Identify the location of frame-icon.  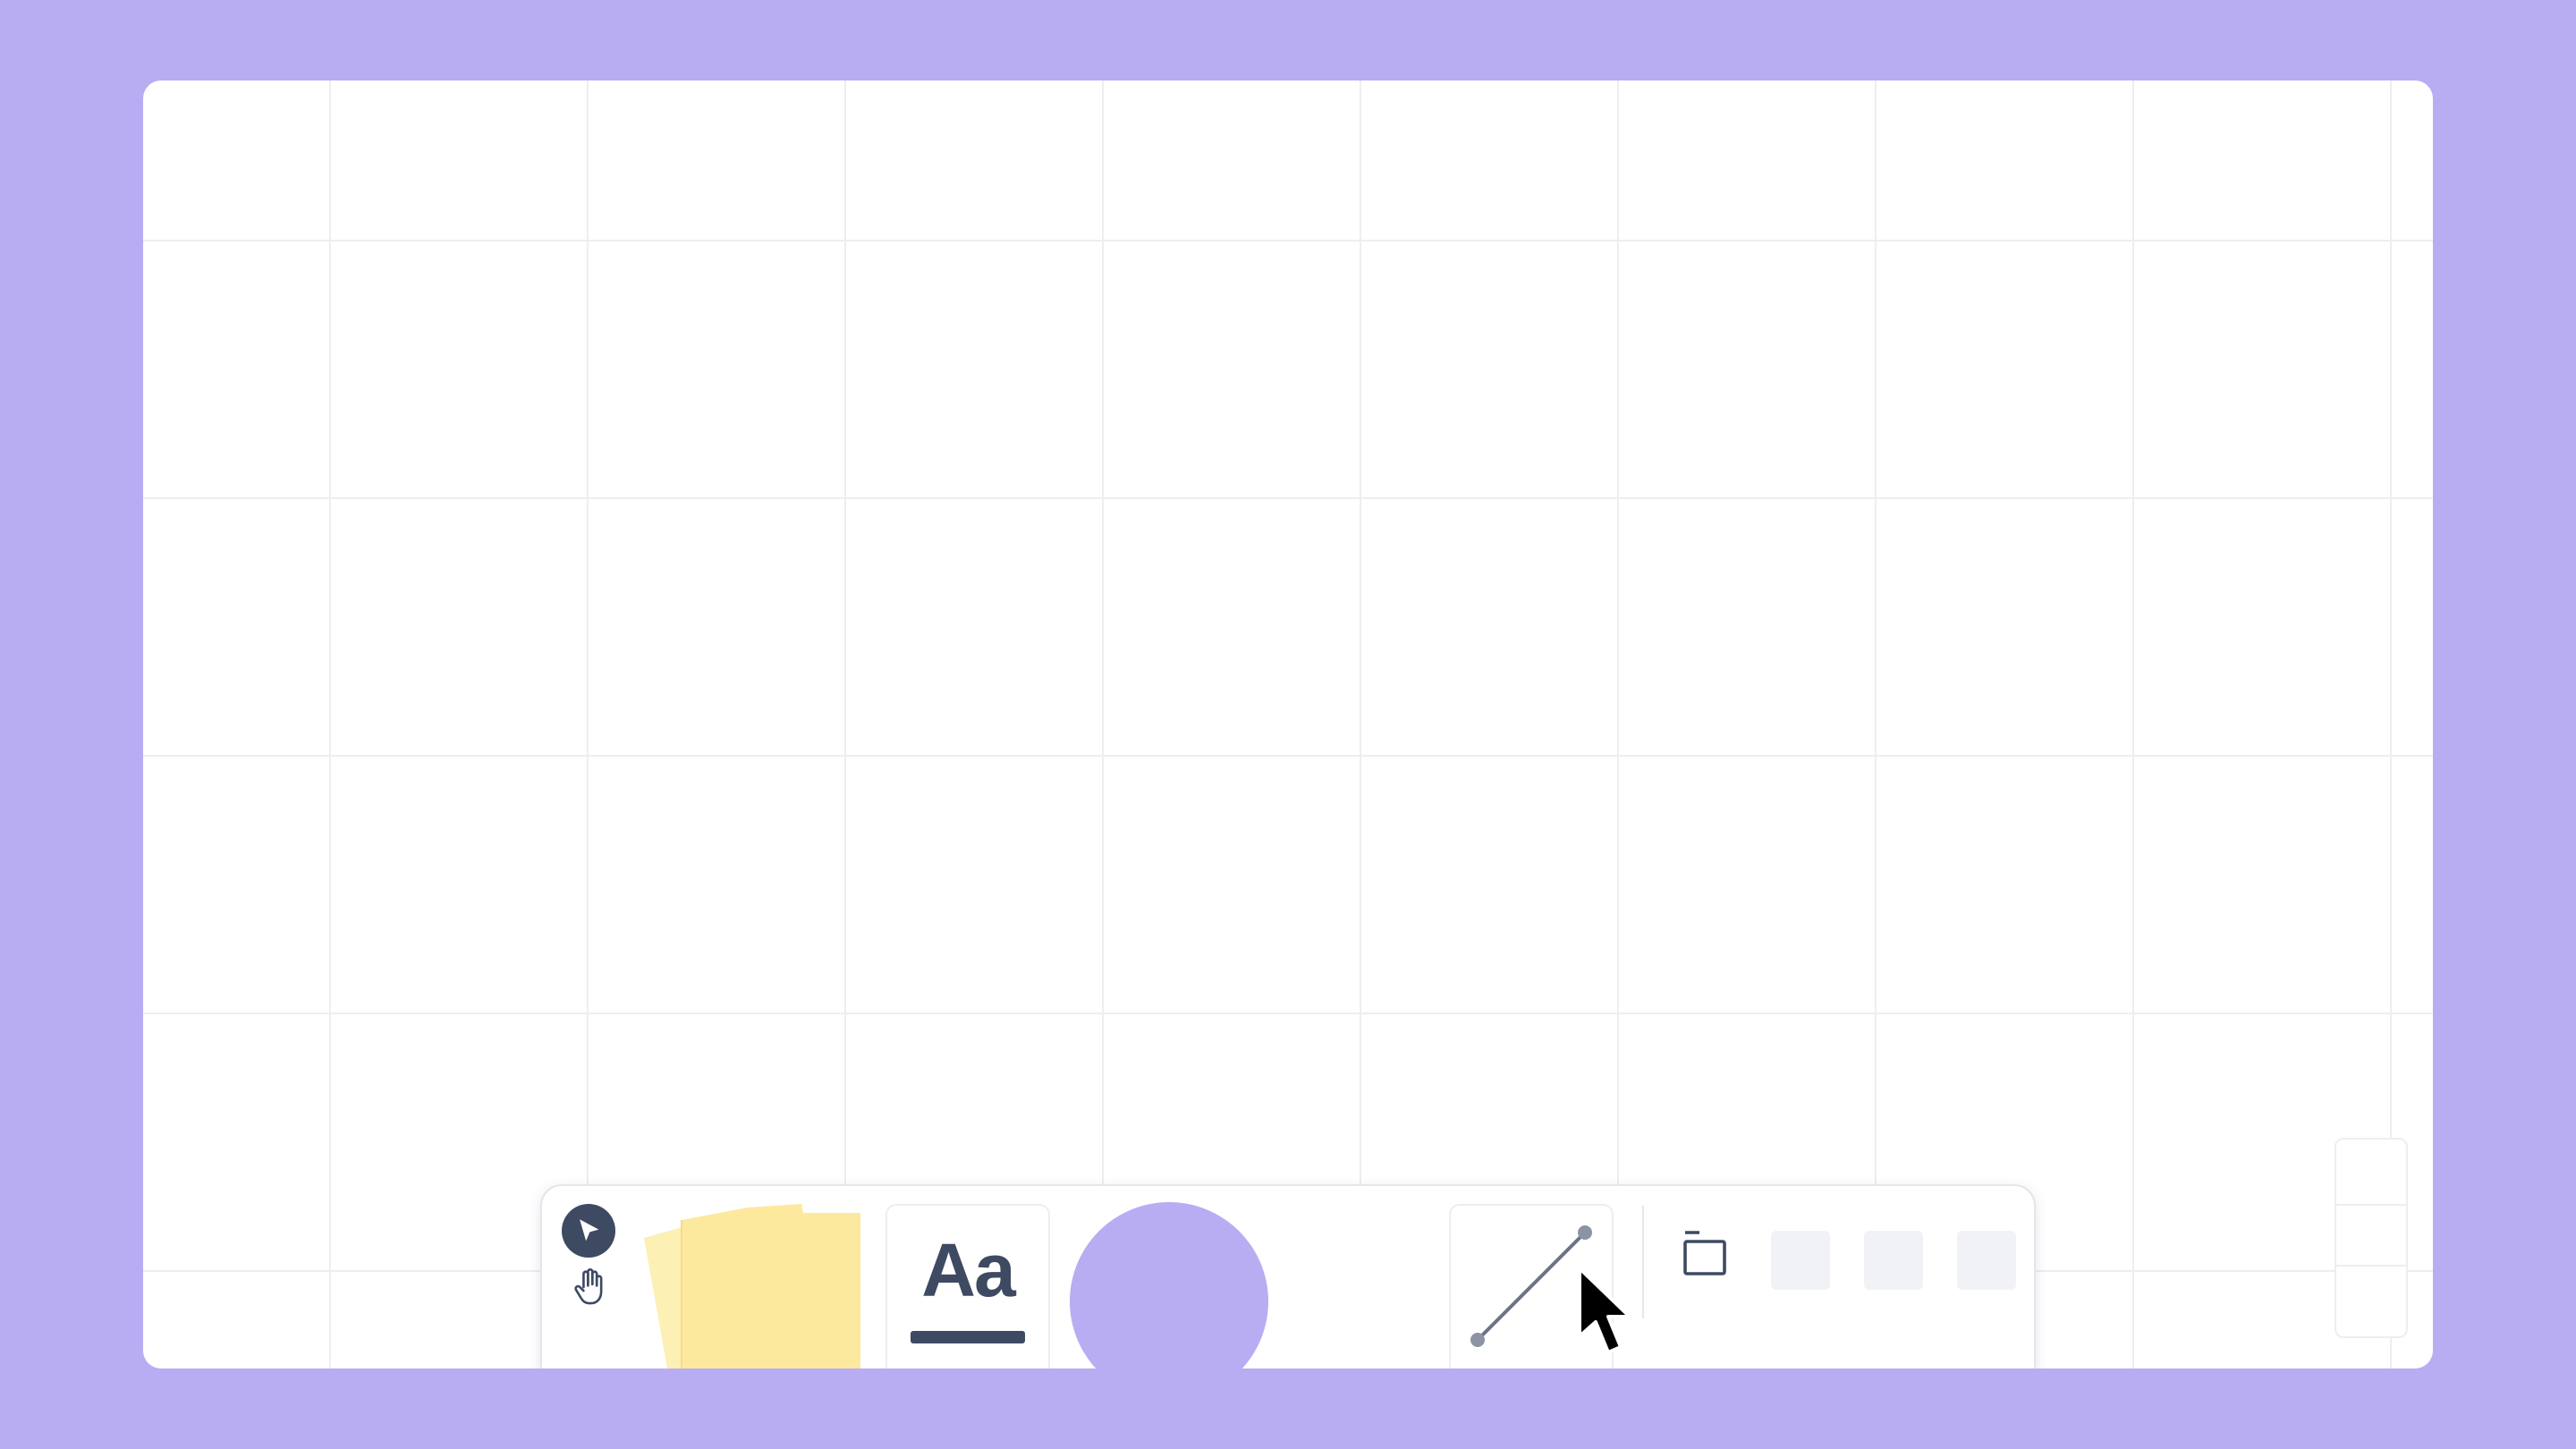
(1704, 1253).